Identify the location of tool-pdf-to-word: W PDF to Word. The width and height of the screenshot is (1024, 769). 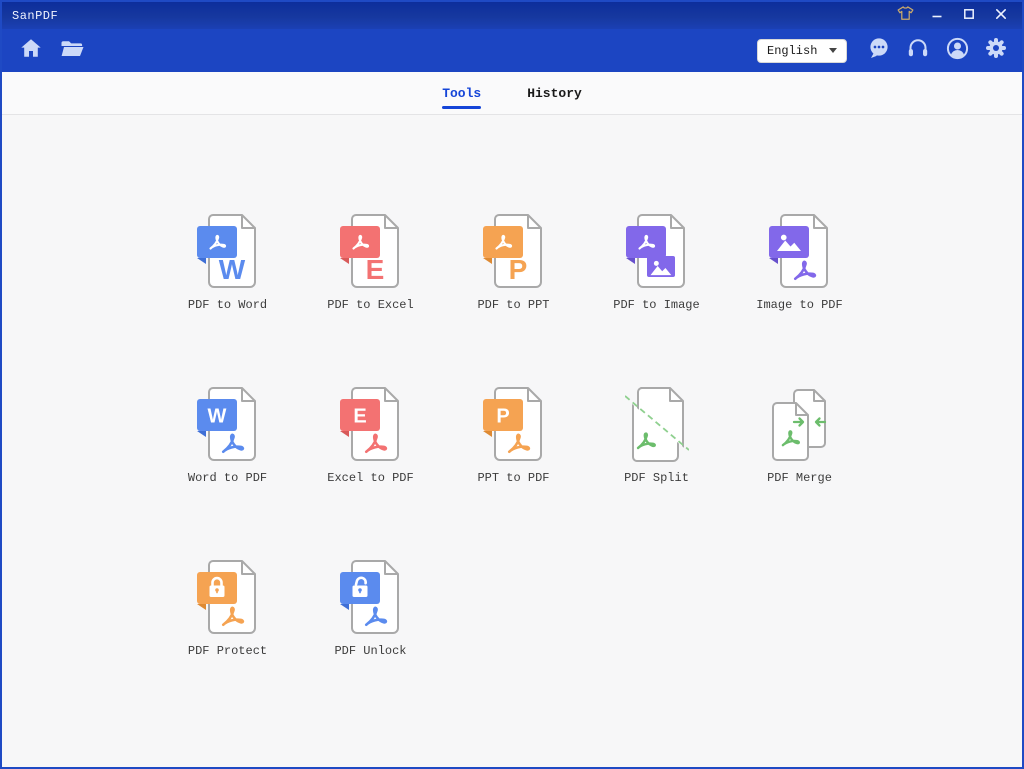
(227, 262).